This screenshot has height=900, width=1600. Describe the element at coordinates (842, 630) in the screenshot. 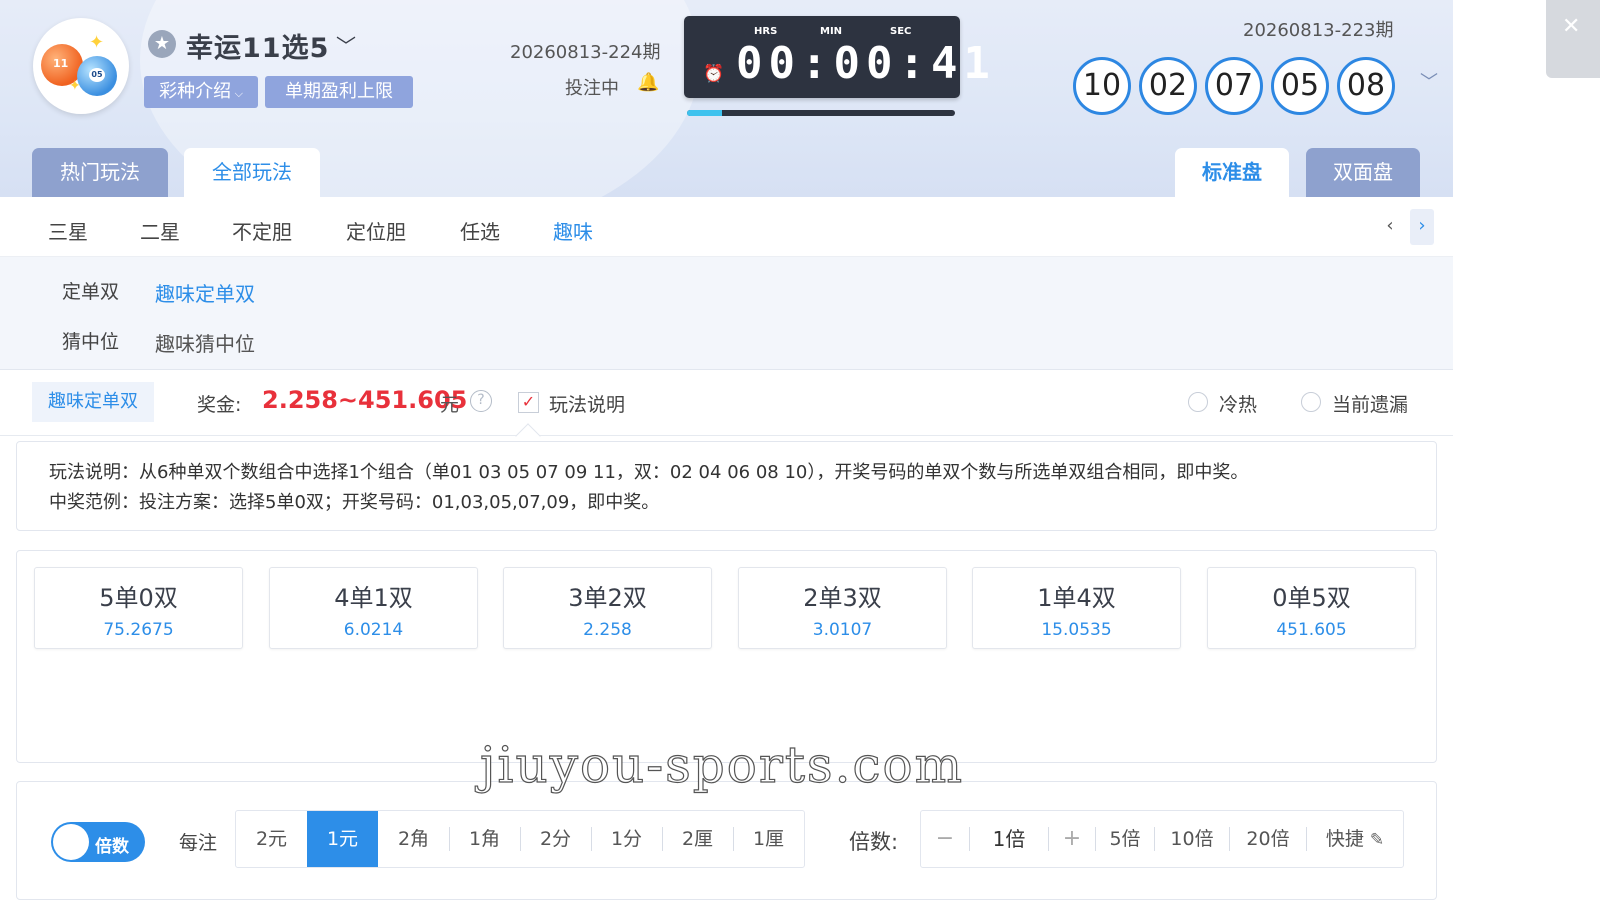

I see `combo-odds: 3.0107` at that location.